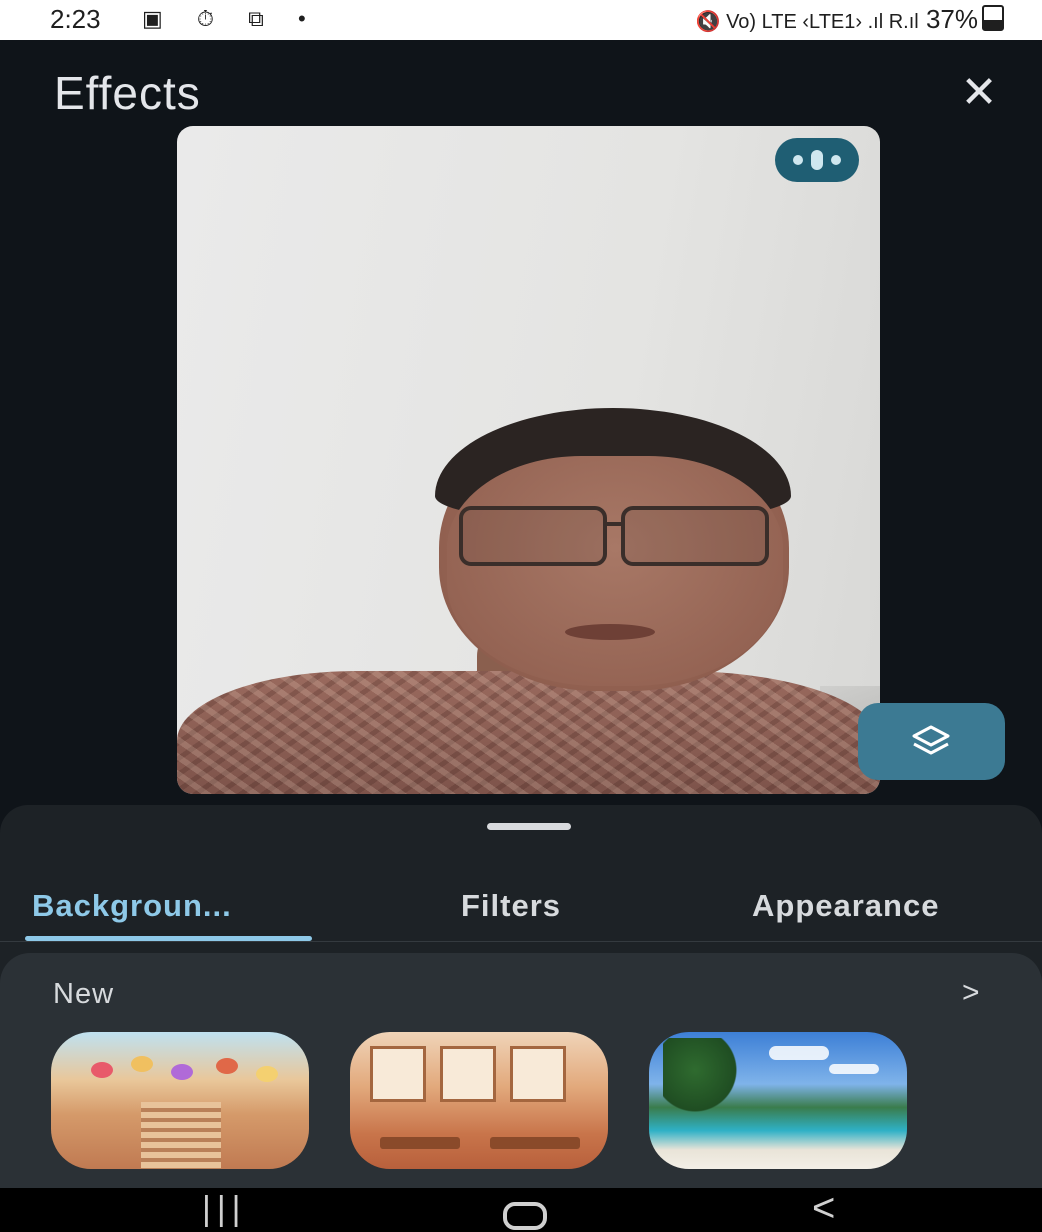  I want to click on status-time: 2:23, so click(75, 19).